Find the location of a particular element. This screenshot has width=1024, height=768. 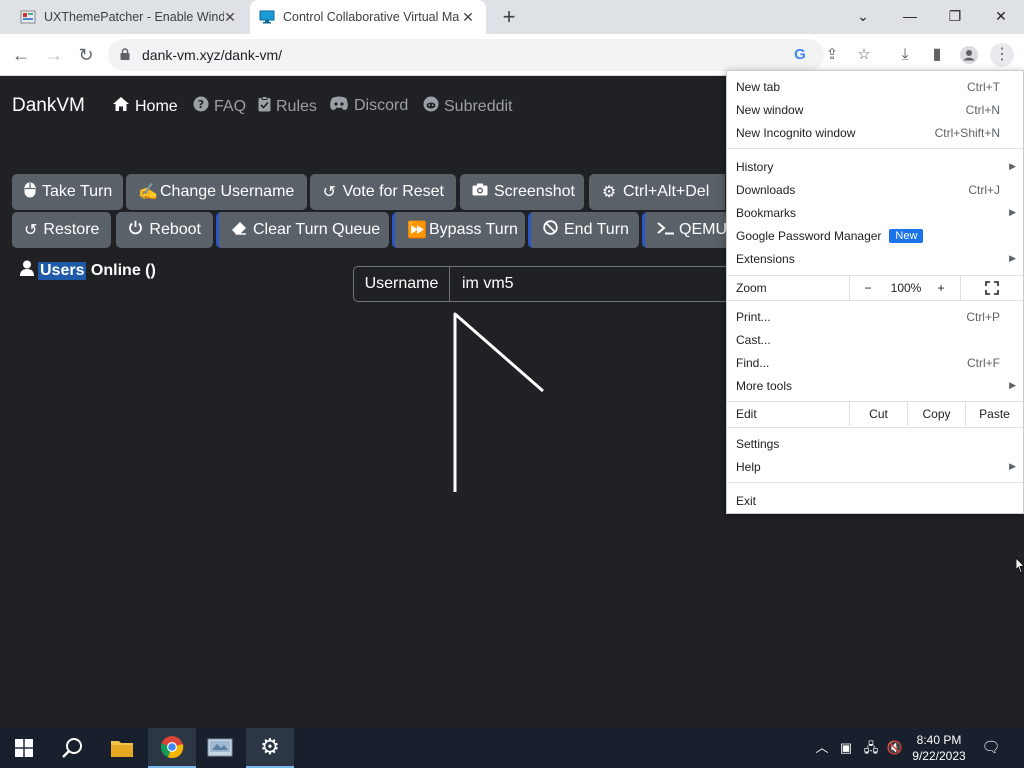

vm-drawing-stroke is located at coordinates (498, 402).